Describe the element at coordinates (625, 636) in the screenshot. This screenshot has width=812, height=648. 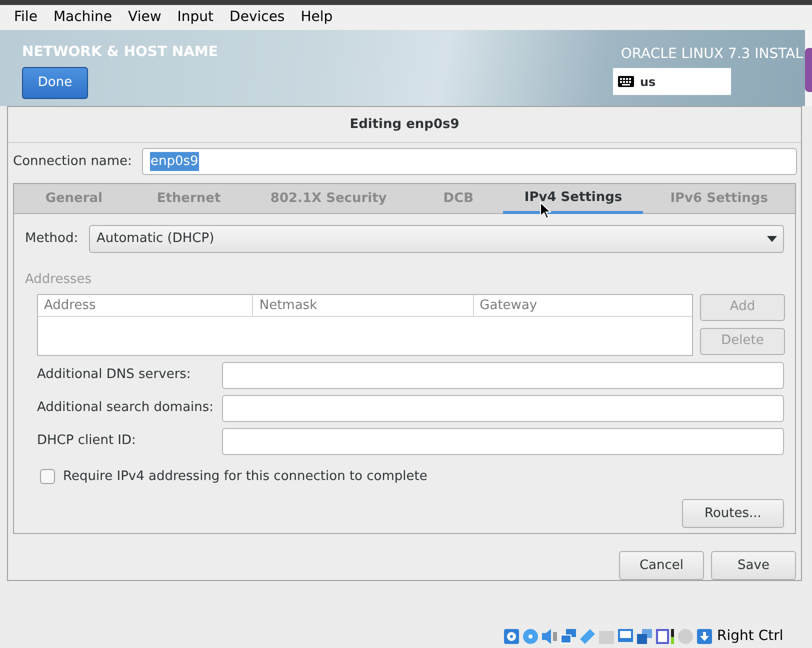
I see `display-icon` at that location.